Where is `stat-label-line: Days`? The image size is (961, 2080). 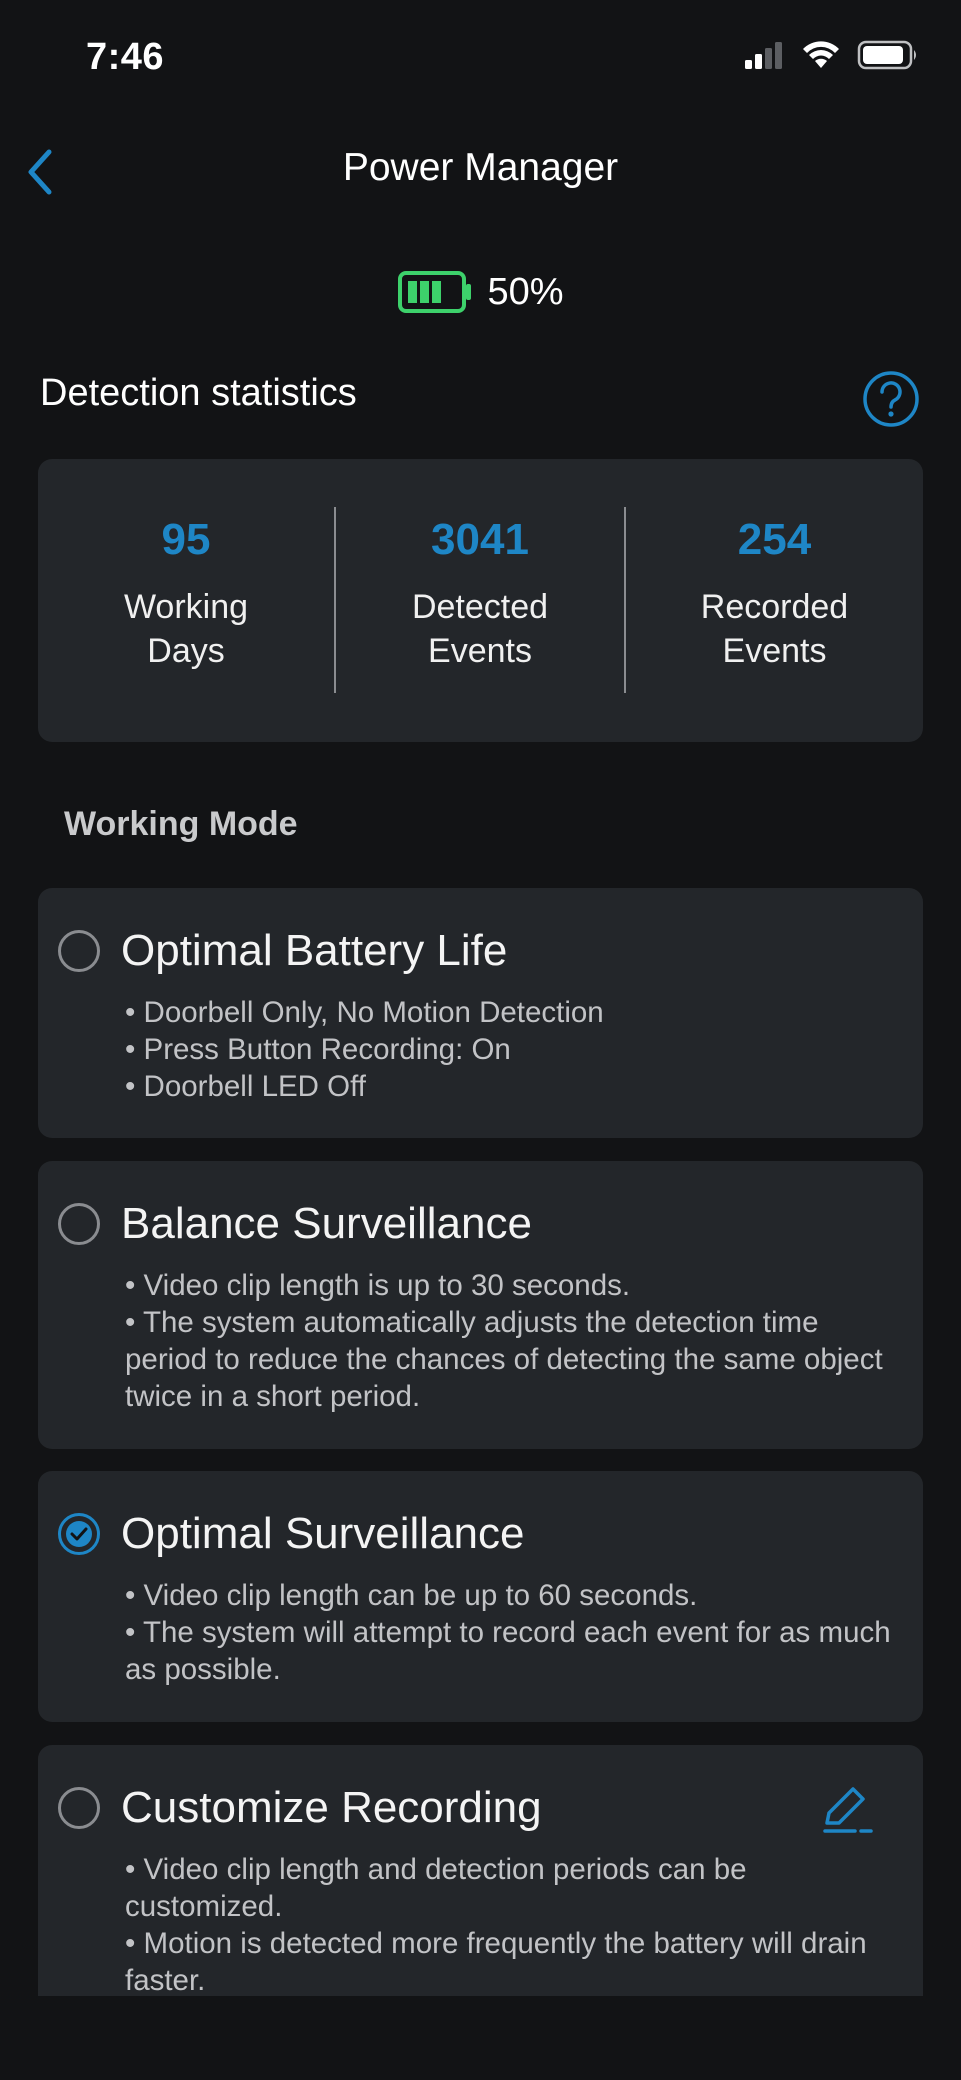
stat-label-line: Days is located at coordinates (186, 651).